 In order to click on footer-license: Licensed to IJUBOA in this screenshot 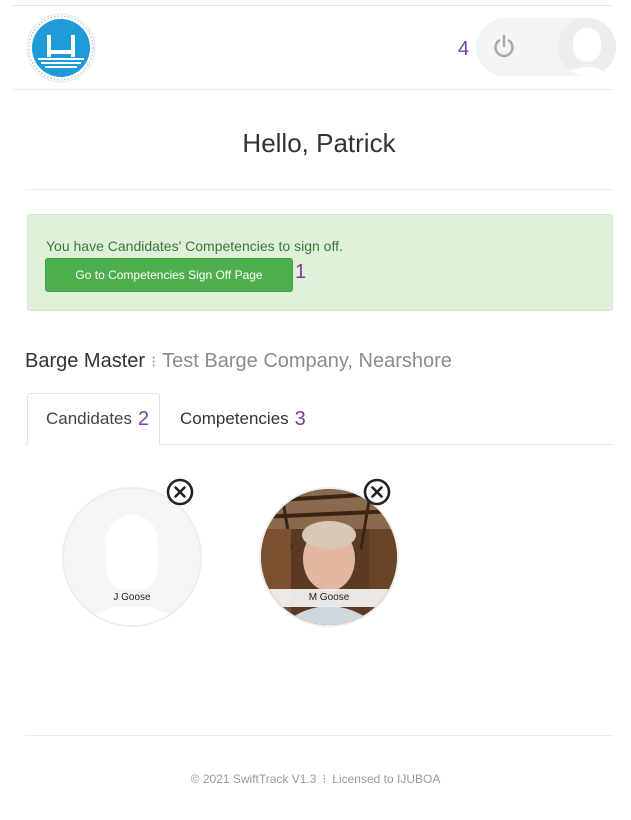, I will do `click(386, 779)`.